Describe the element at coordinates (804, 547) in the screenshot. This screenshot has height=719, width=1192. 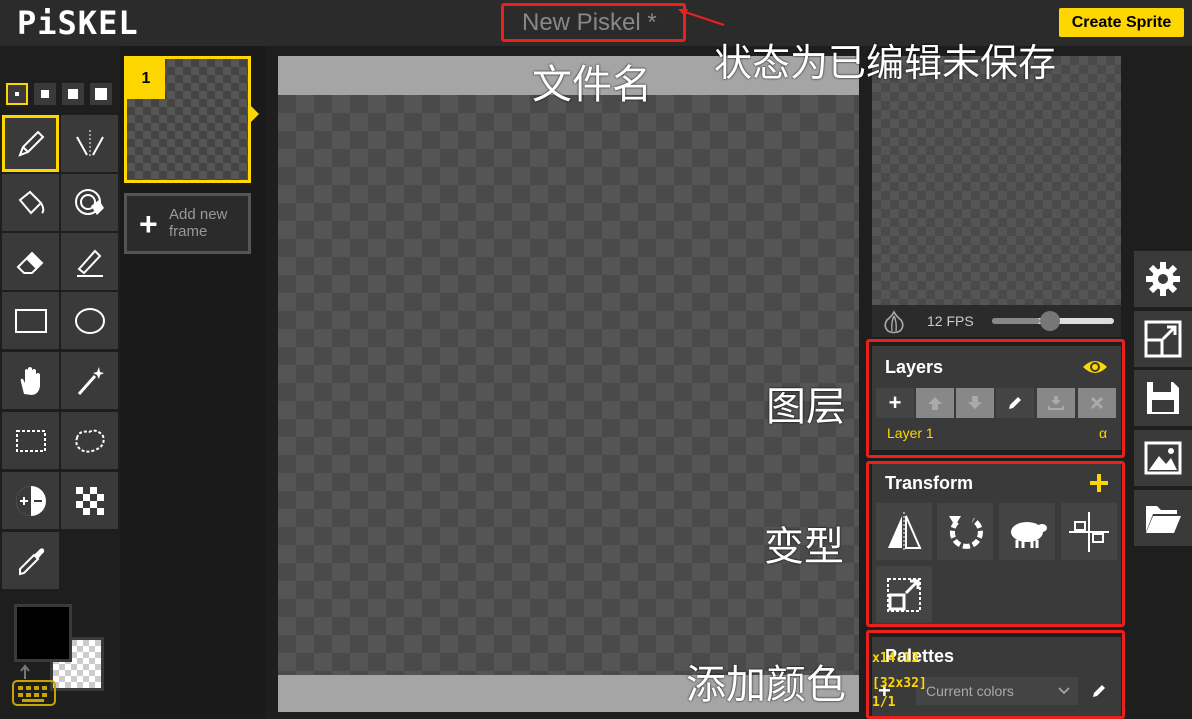
I see `annotation-transform: 变型` at that location.